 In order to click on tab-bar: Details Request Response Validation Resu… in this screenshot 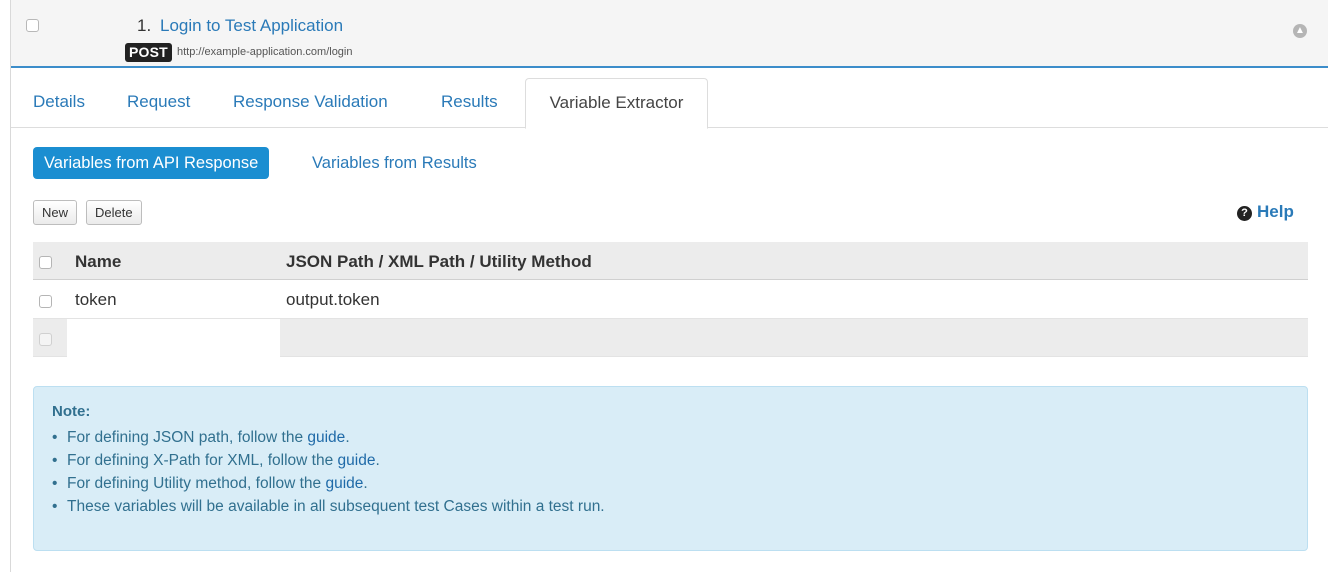, I will do `click(669, 103)`.